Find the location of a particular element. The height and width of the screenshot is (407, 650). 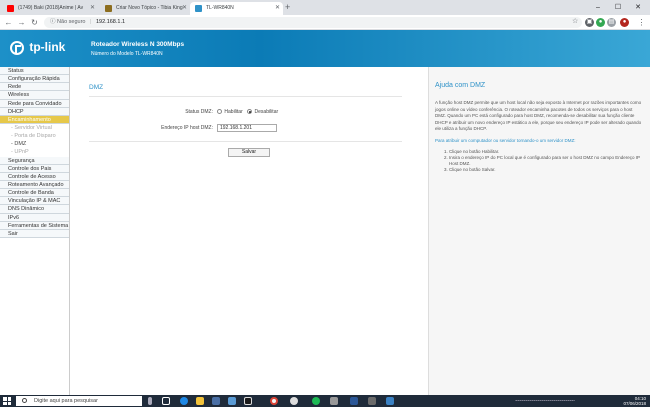

sidebar-item: Vinculação IP & MAC is located at coordinates (34, 201).